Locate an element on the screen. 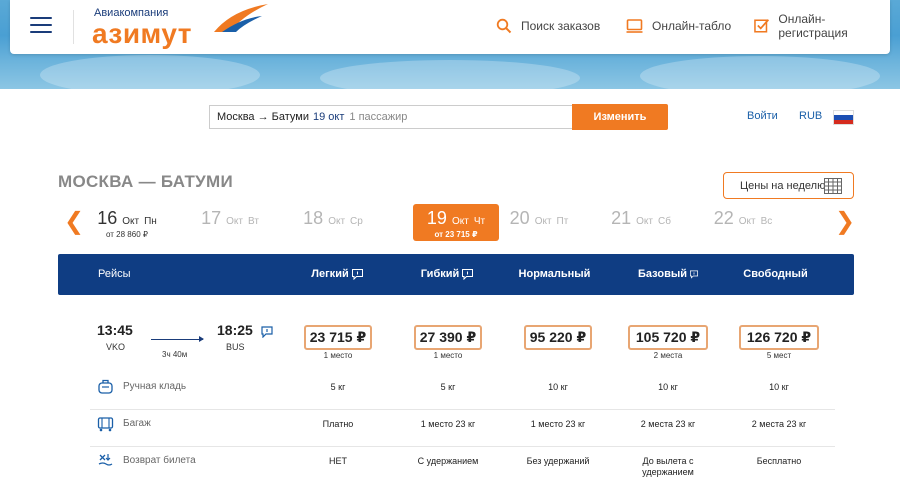  header-divider is located at coordinates (73, 27).